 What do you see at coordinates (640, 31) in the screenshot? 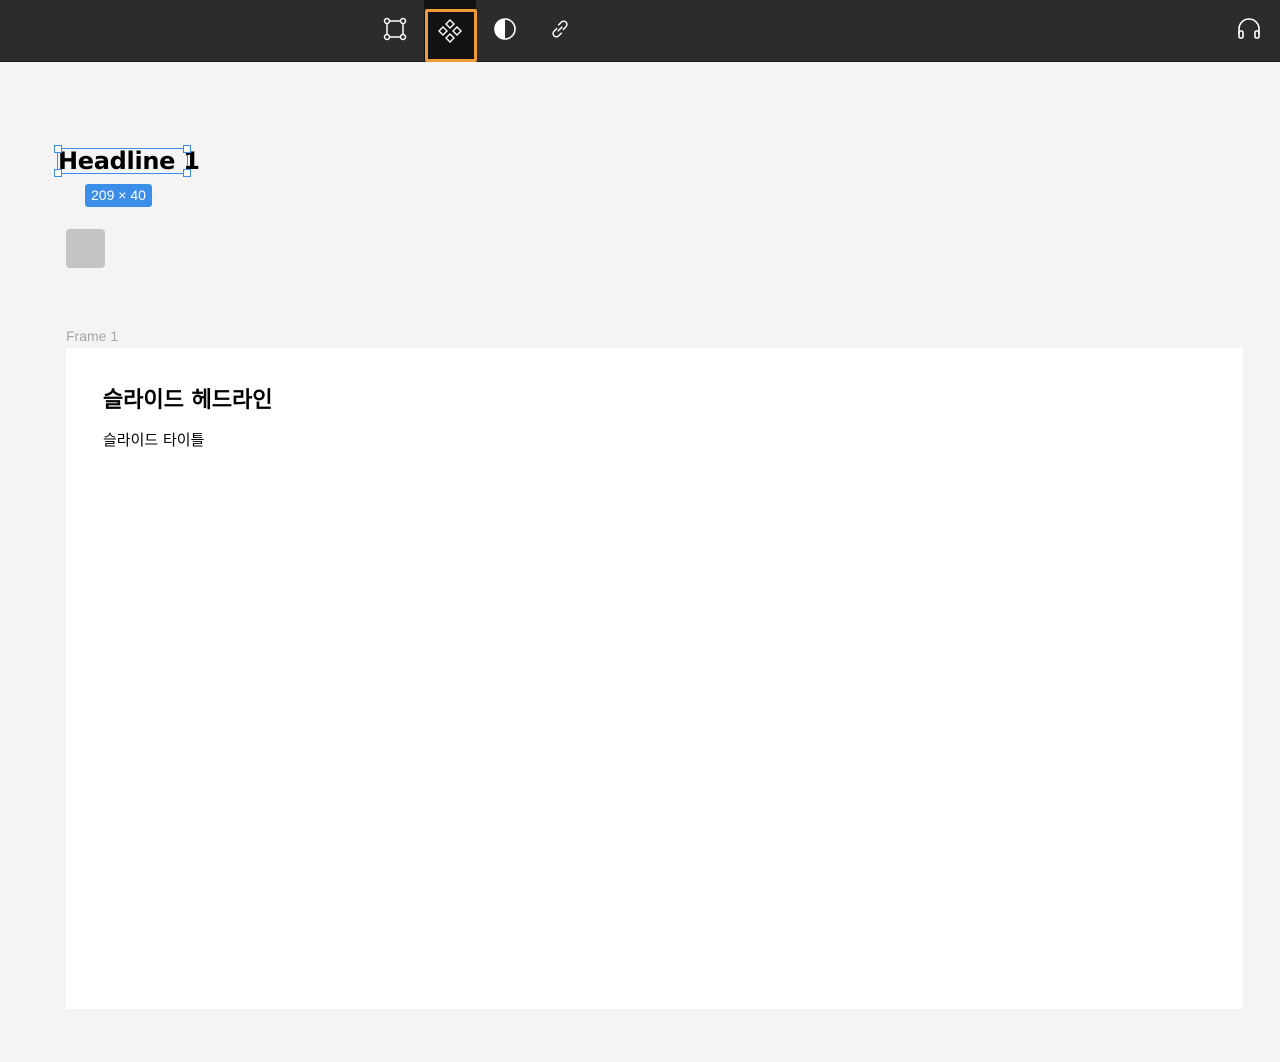
I see `top-toolbar` at bounding box center [640, 31].